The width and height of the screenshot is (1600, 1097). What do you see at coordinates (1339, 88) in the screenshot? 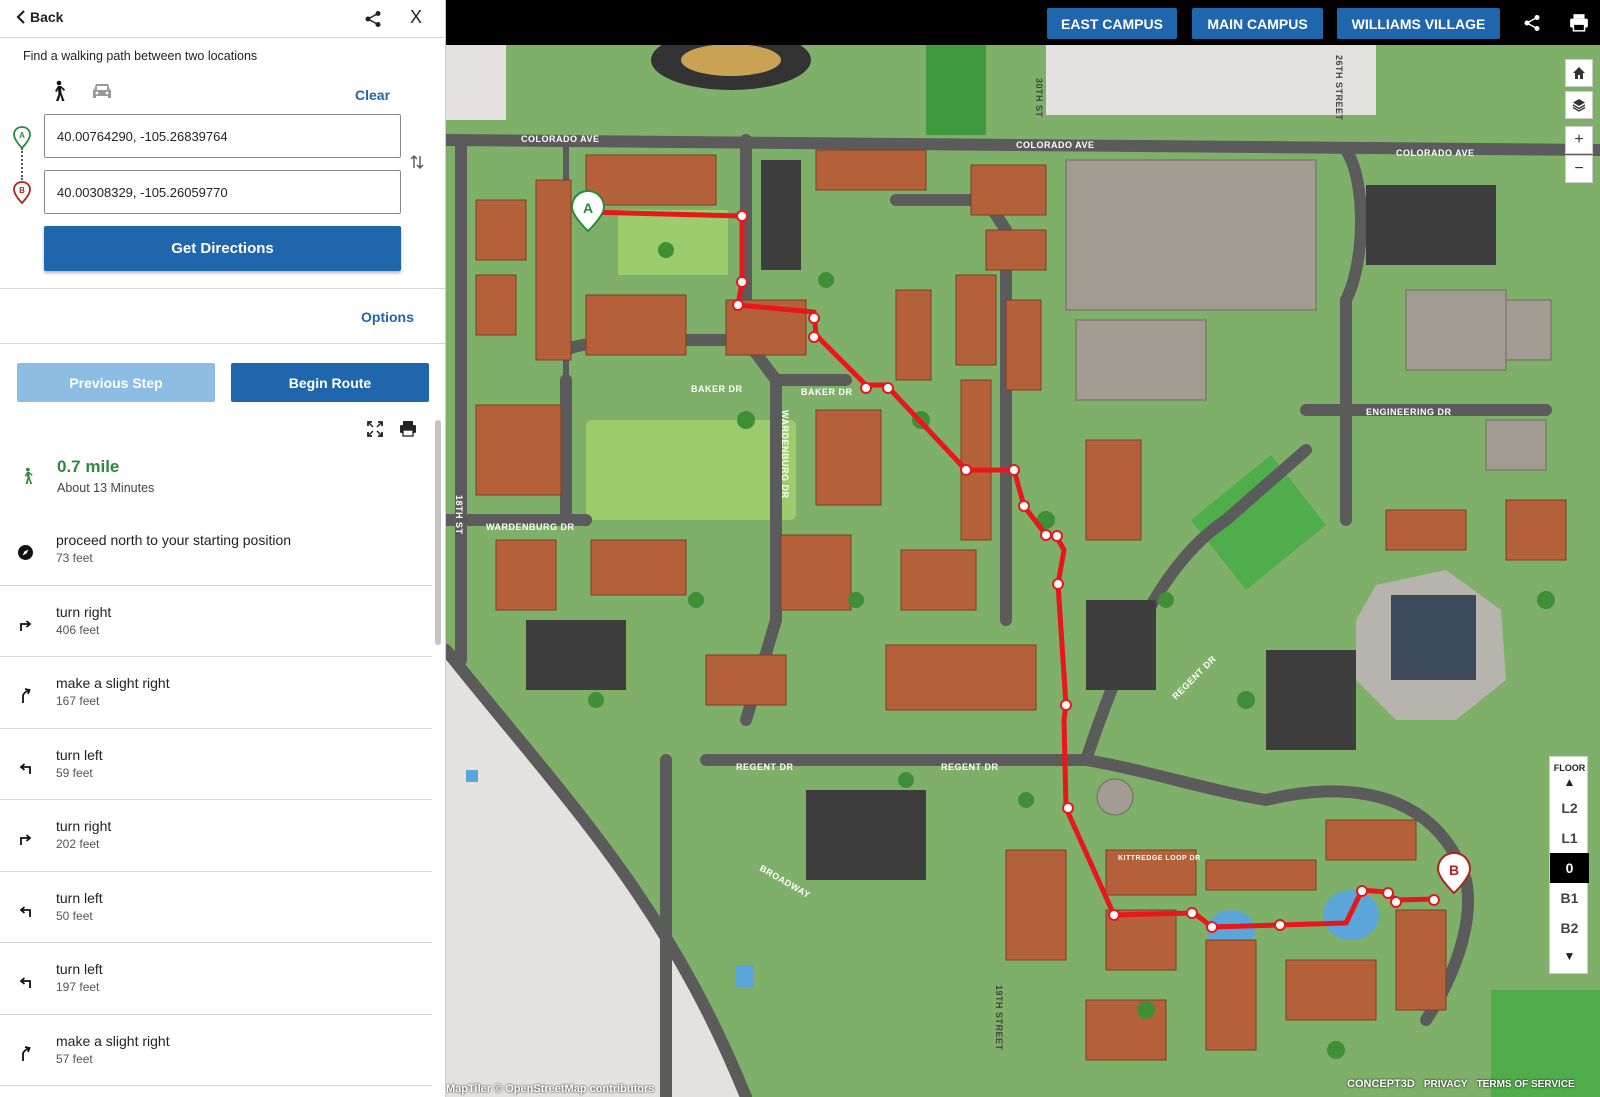
I see `street-label: 26TH STREET` at bounding box center [1339, 88].